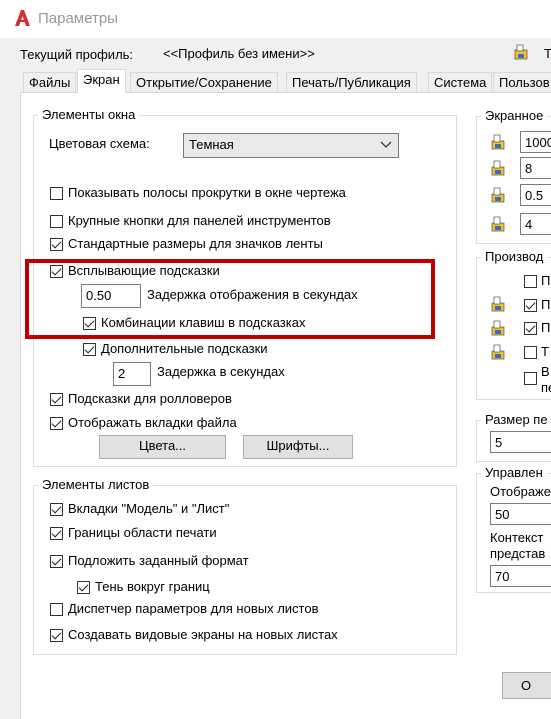  Describe the element at coordinates (56, 399) in the screenshot. I see `rollover-checkbox` at that location.